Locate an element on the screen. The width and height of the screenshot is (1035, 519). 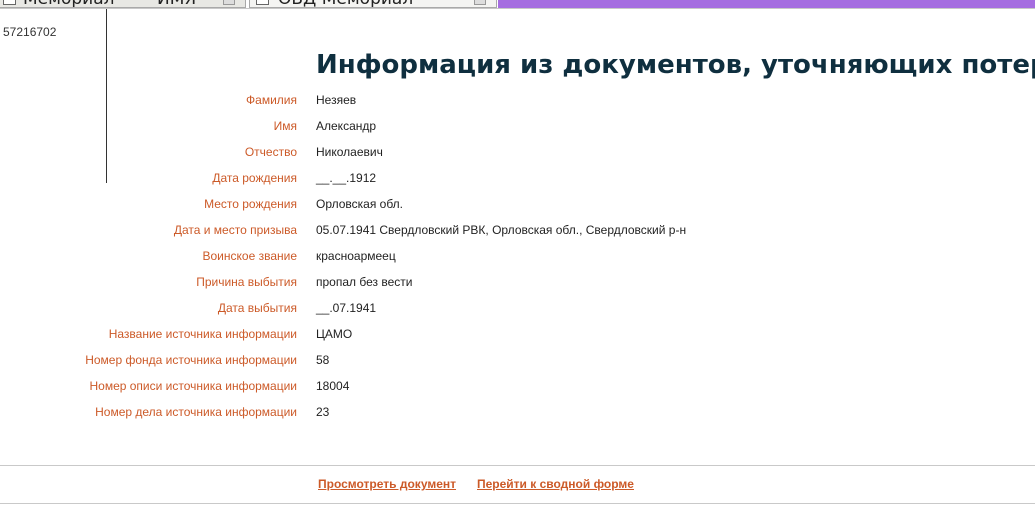
field-label: Дата рождения is located at coordinates (254, 178).